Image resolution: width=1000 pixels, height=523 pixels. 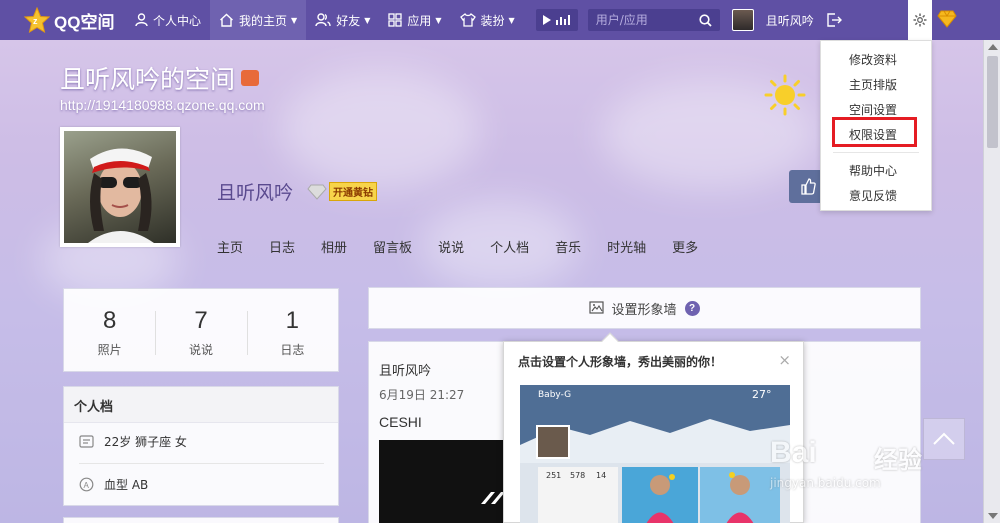 What do you see at coordinates (317, 192) in the screenshot?
I see `diamond-icon` at bounding box center [317, 192].